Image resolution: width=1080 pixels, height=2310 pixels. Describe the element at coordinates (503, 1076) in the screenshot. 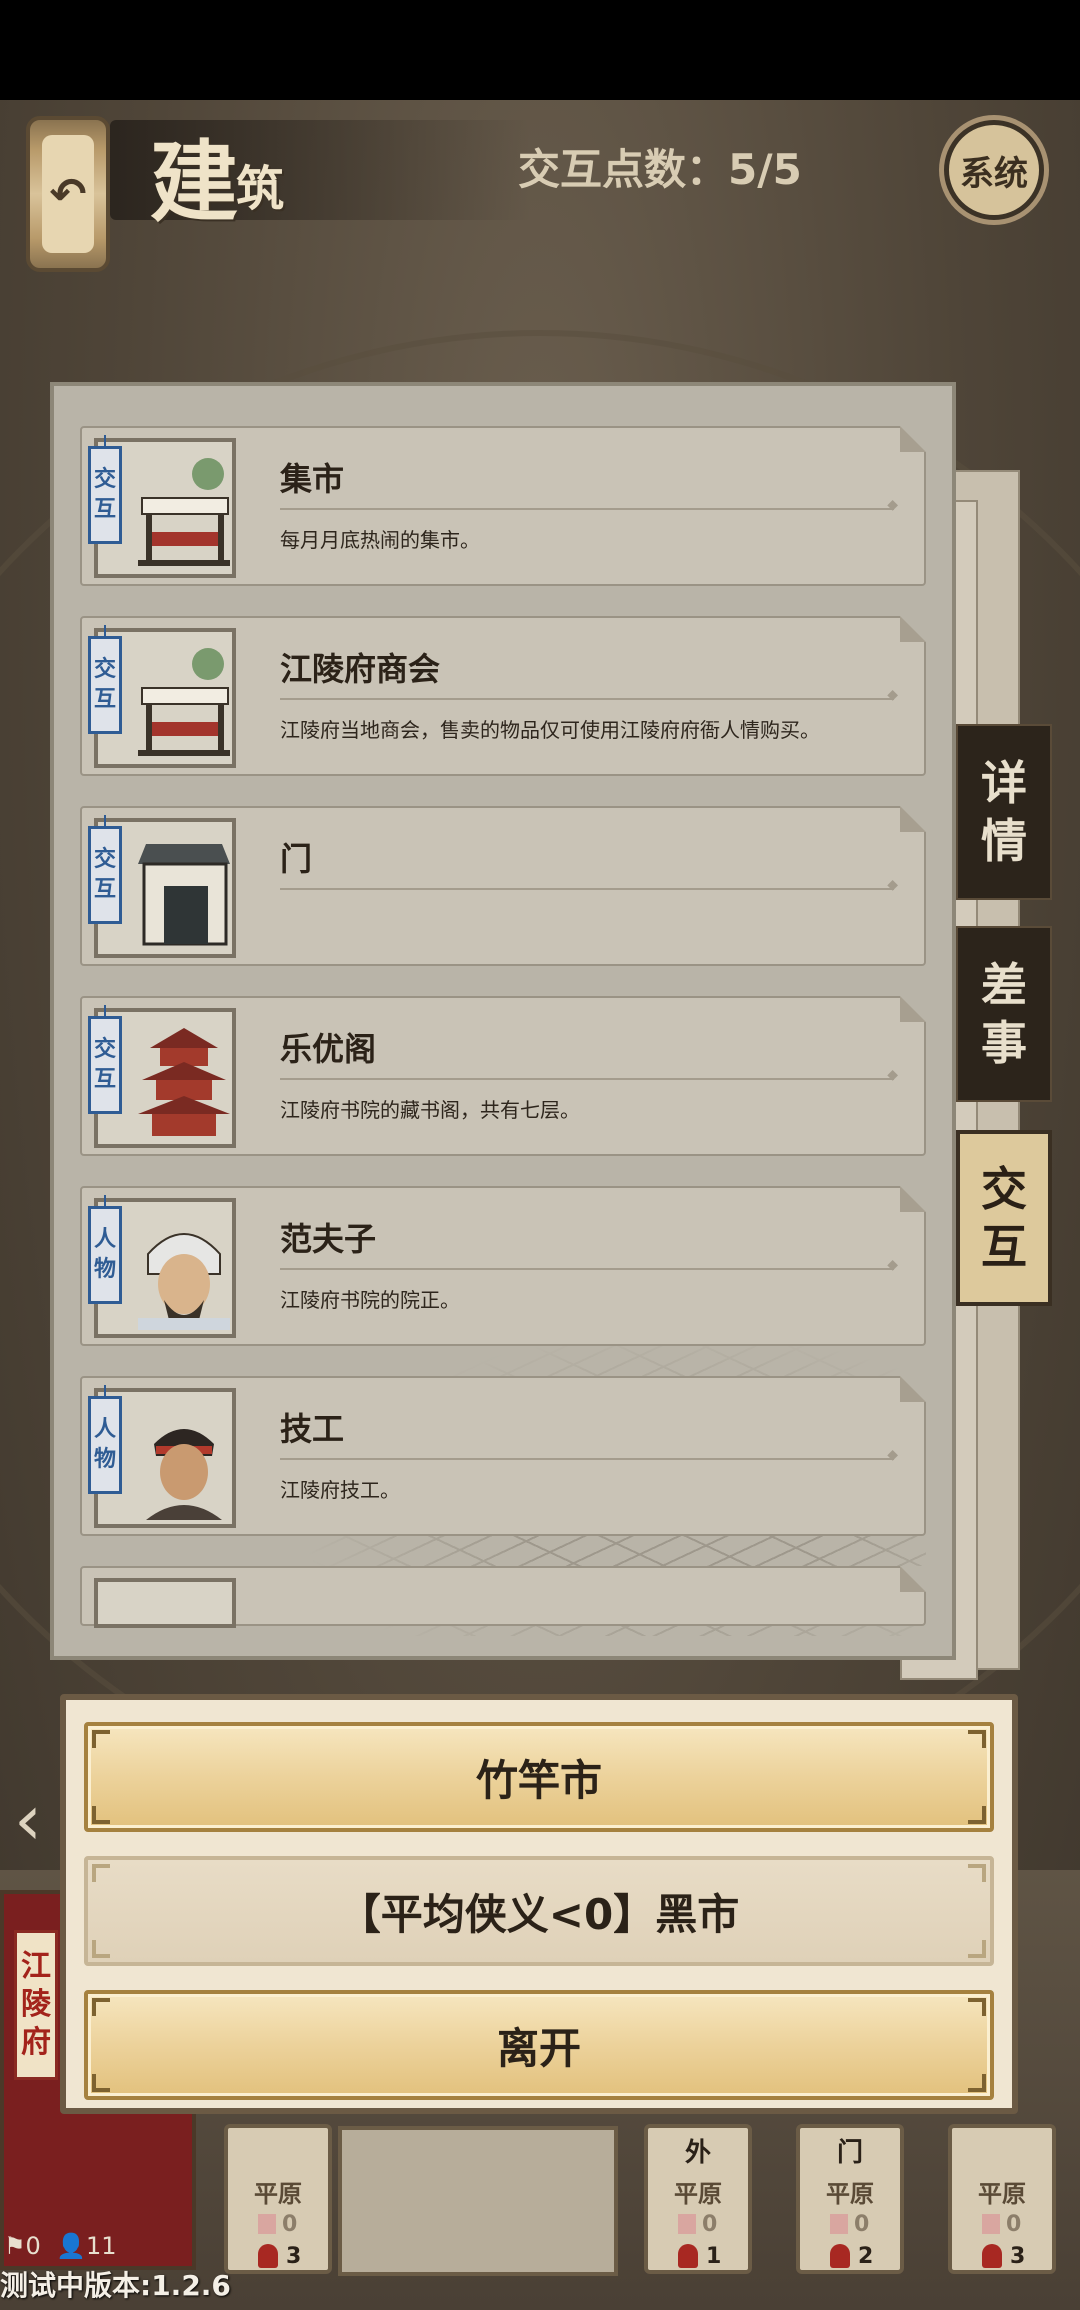

I see `list-item-pavilion: 交互 乐优阁 江陵府书院的藏书阁，共有七层。` at that location.